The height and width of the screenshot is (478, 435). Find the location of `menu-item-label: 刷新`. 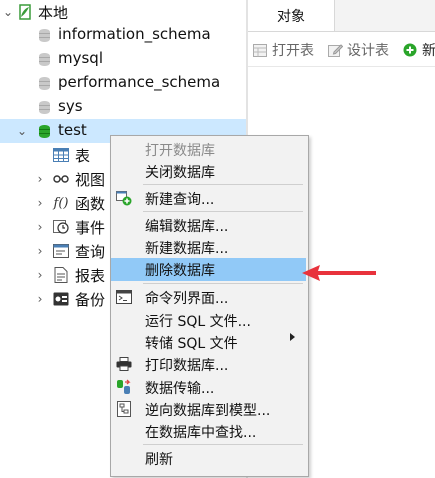

menu-item-label: 刷新 is located at coordinates (159, 460).